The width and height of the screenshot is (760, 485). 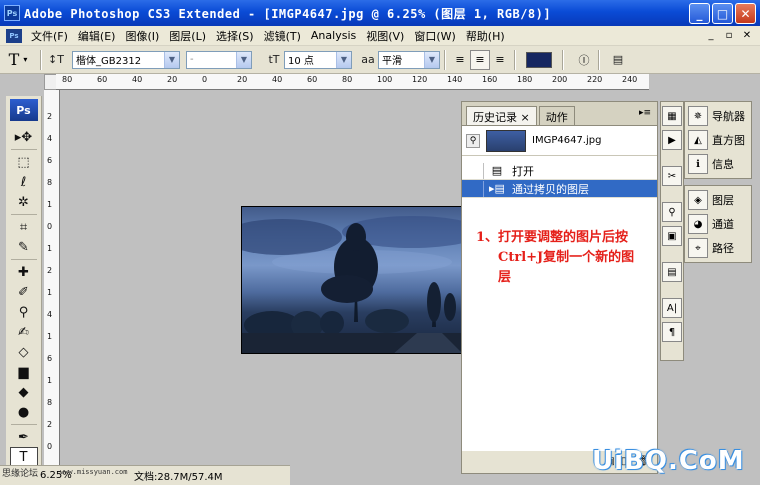 I want to click on panel-paths: ⌖ 路径, so click(x=718, y=248).